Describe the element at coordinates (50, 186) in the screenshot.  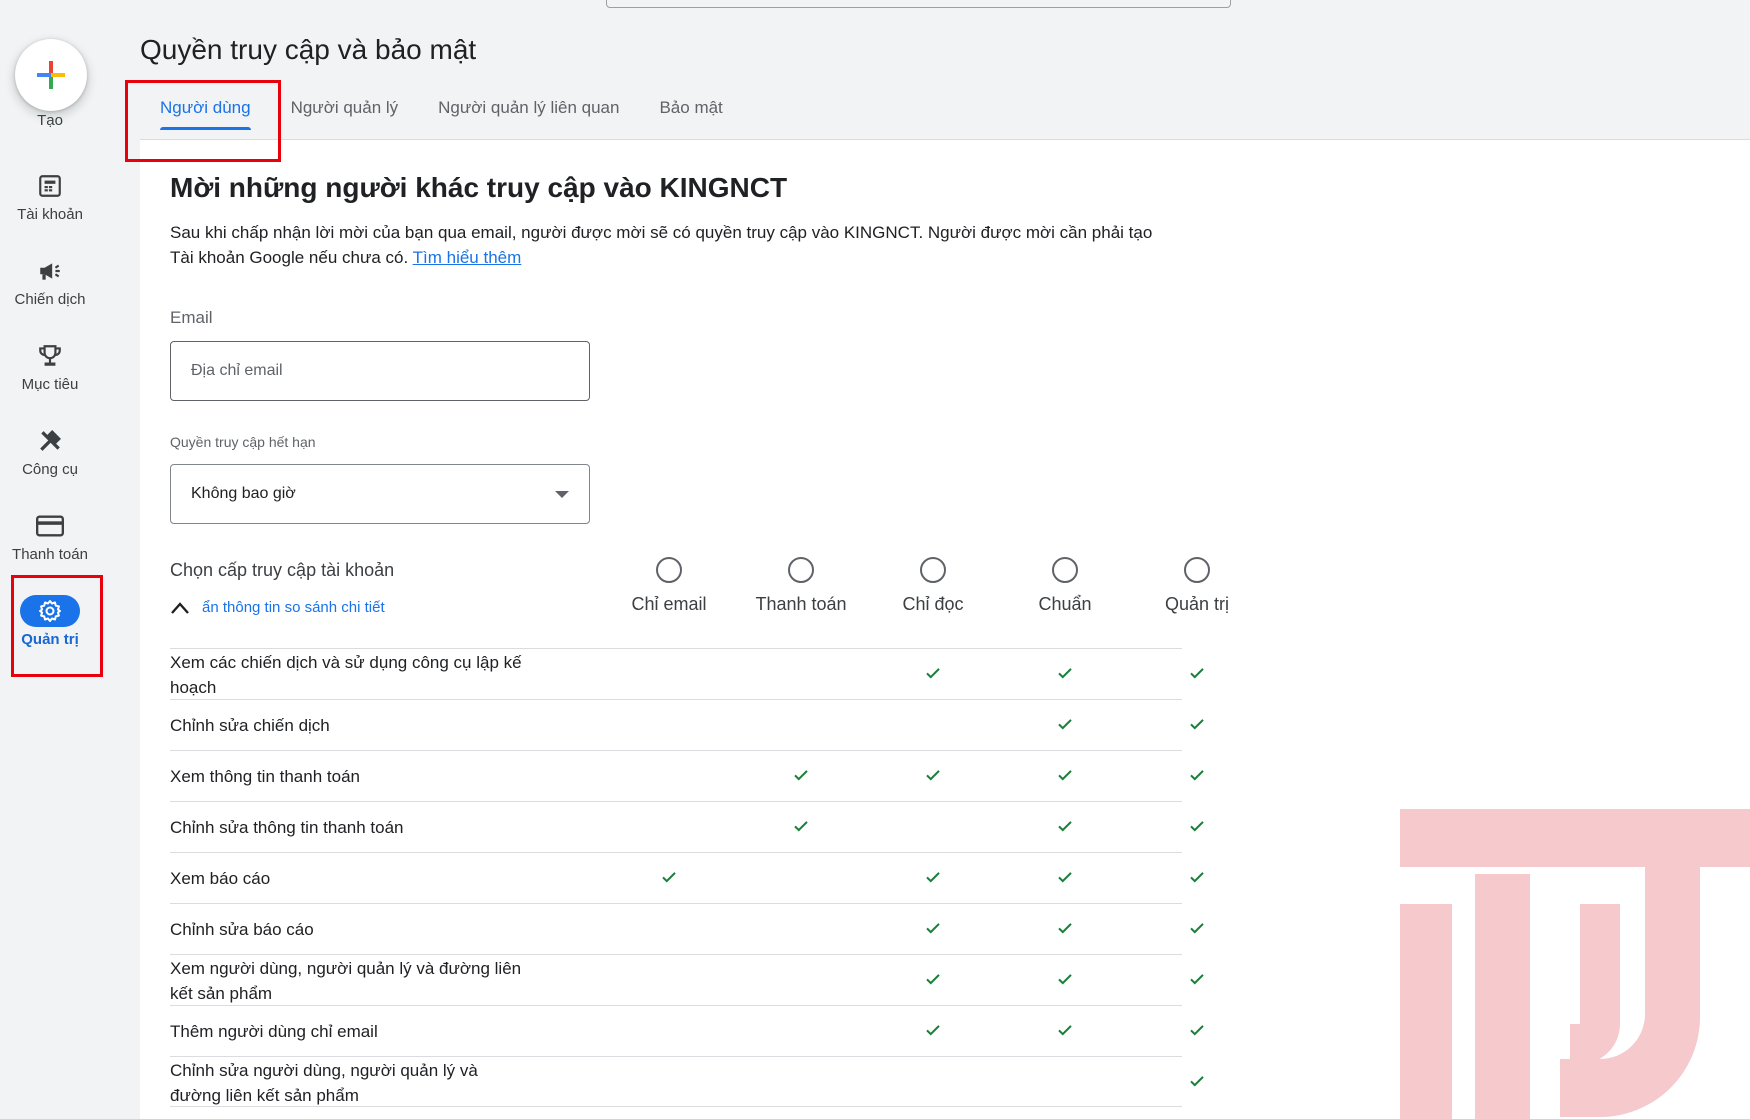
I see `account-icon` at that location.